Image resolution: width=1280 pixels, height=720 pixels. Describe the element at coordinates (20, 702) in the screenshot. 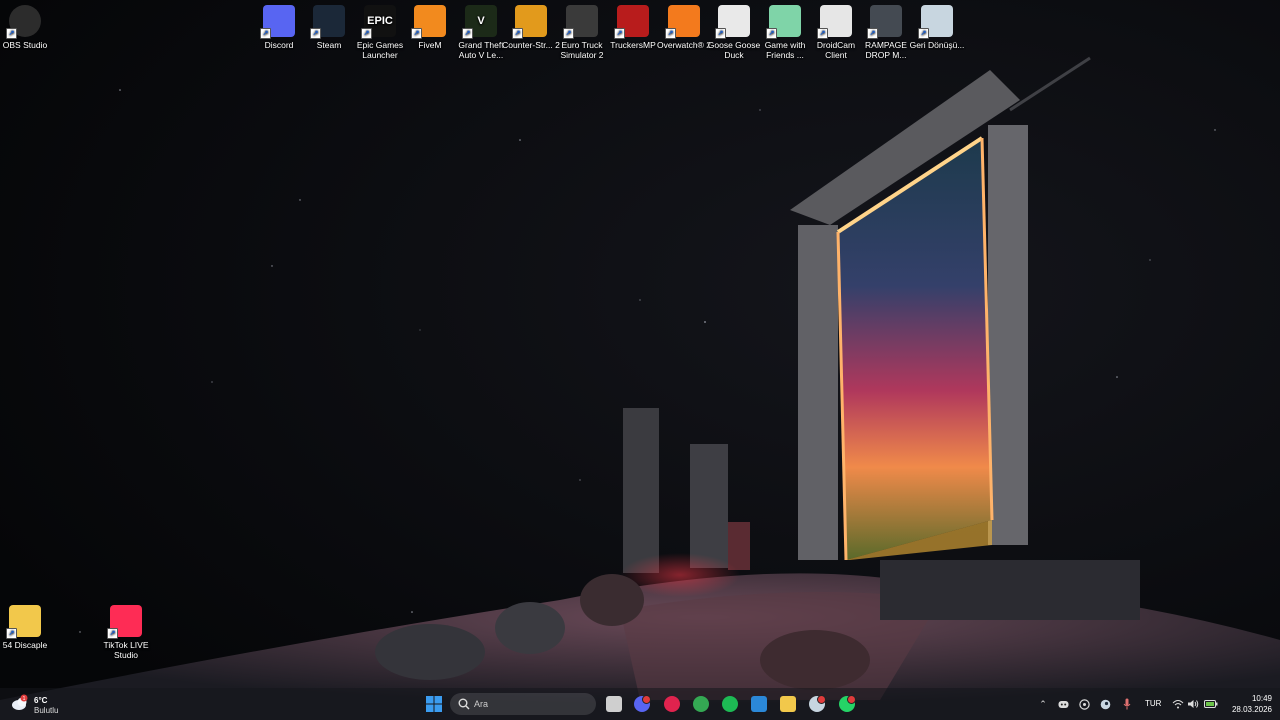

I see `cloud-icon: 1` at that location.